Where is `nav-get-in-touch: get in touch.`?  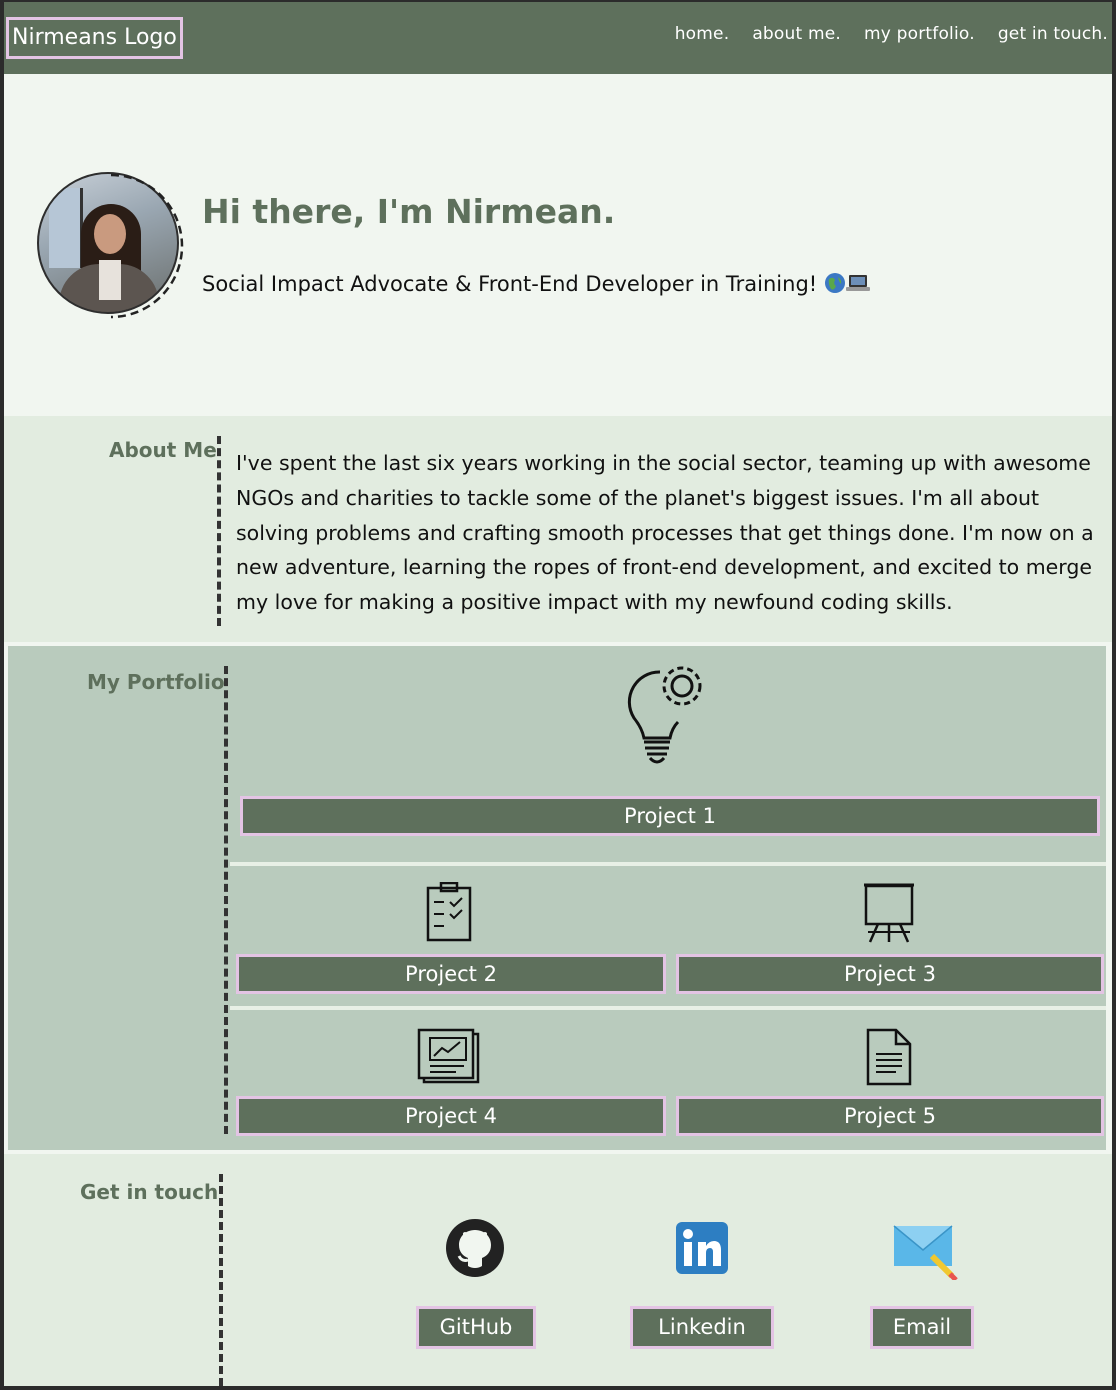 nav-get-in-touch: get in touch. is located at coordinates (1053, 34).